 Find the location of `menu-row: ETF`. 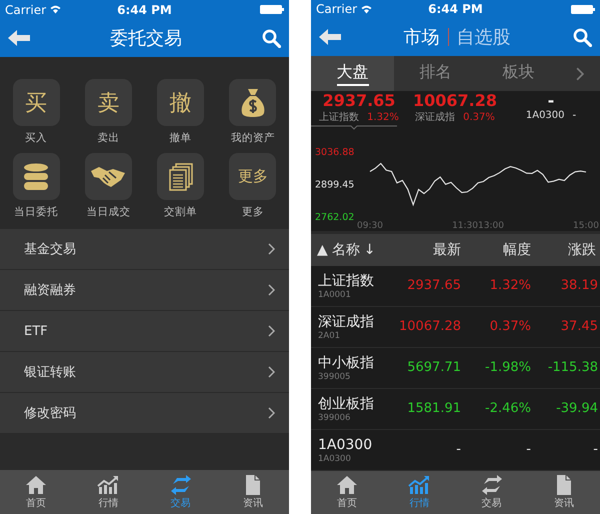

menu-row: ETF is located at coordinates (144, 331).